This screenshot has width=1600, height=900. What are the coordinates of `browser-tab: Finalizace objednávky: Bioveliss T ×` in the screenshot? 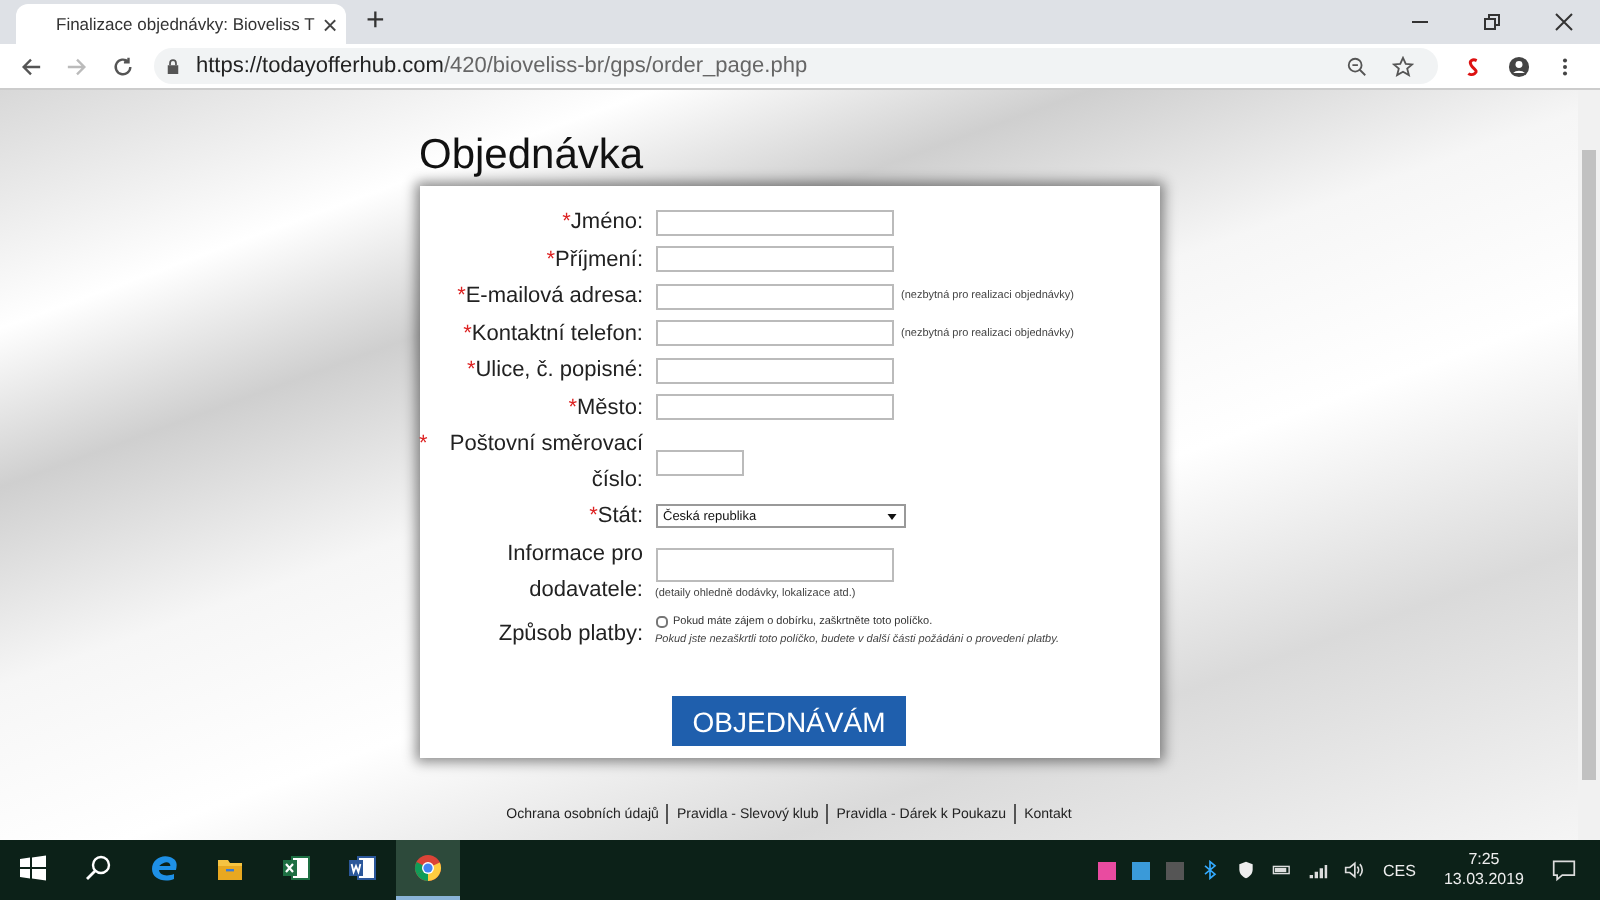 It's located at (181, 24).